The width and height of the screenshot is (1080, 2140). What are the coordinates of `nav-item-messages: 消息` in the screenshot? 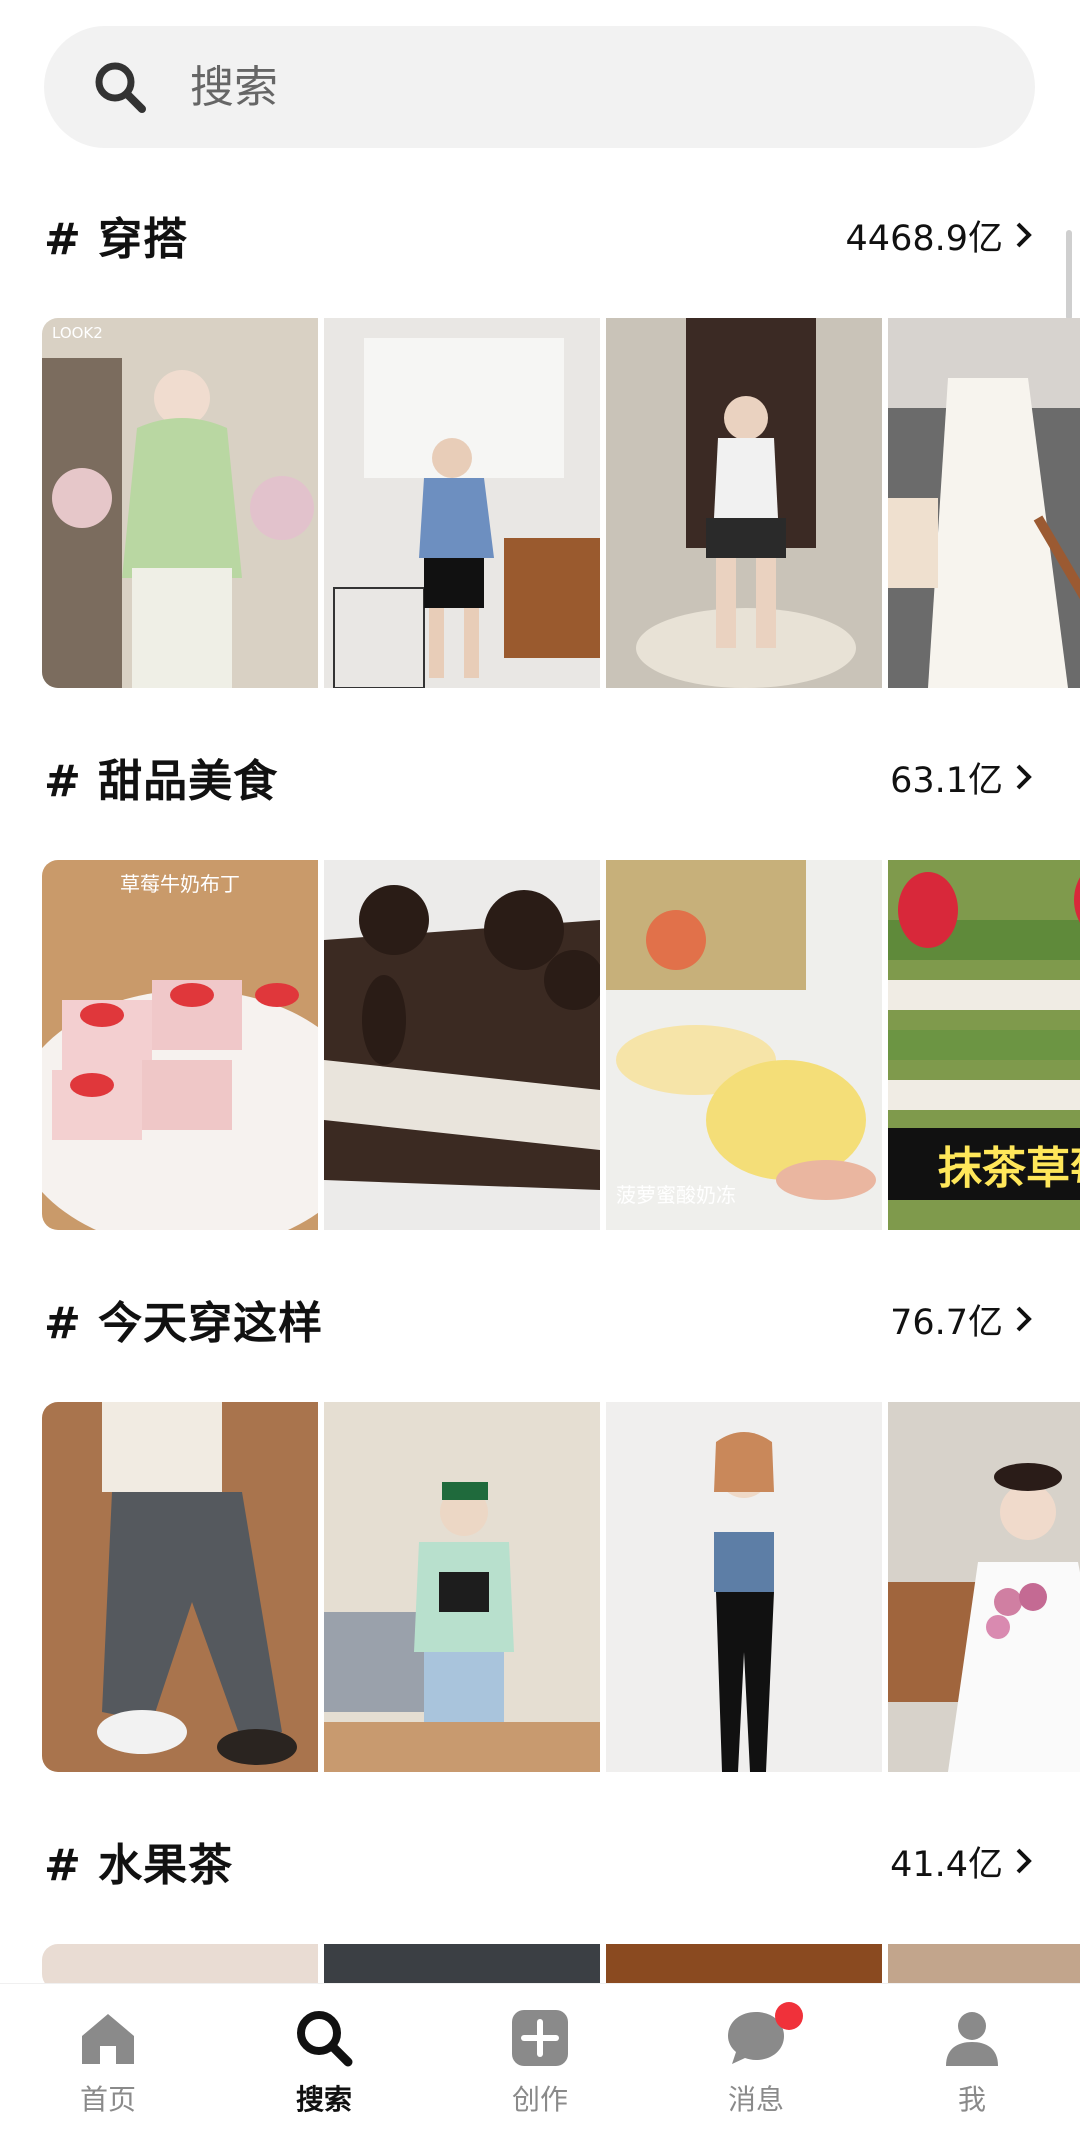 It's located at (756, 2062).